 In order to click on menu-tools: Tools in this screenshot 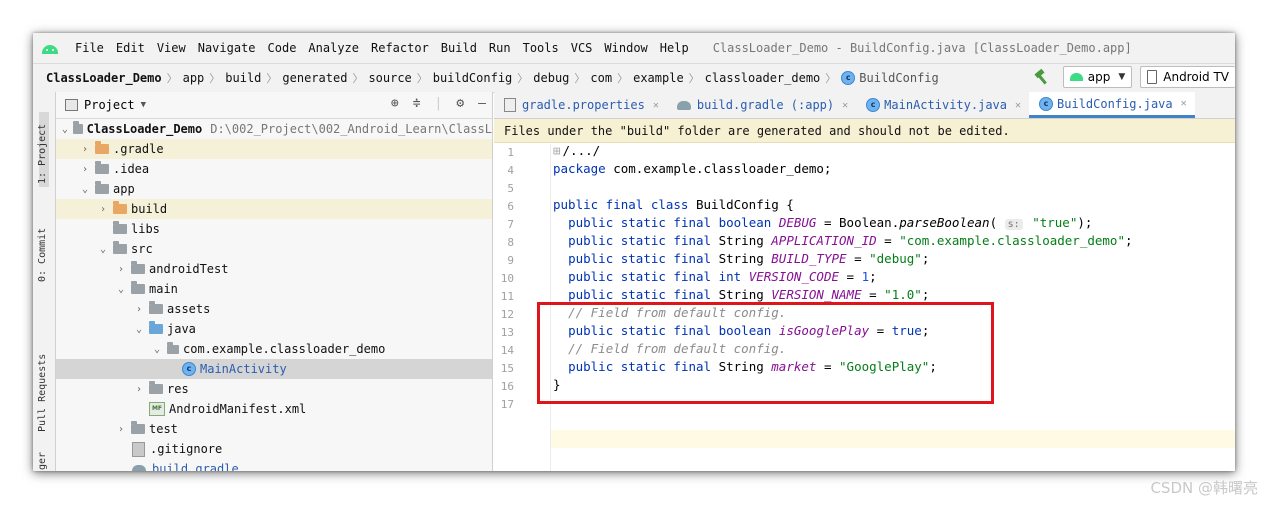, I will do `click(541, 48)`.